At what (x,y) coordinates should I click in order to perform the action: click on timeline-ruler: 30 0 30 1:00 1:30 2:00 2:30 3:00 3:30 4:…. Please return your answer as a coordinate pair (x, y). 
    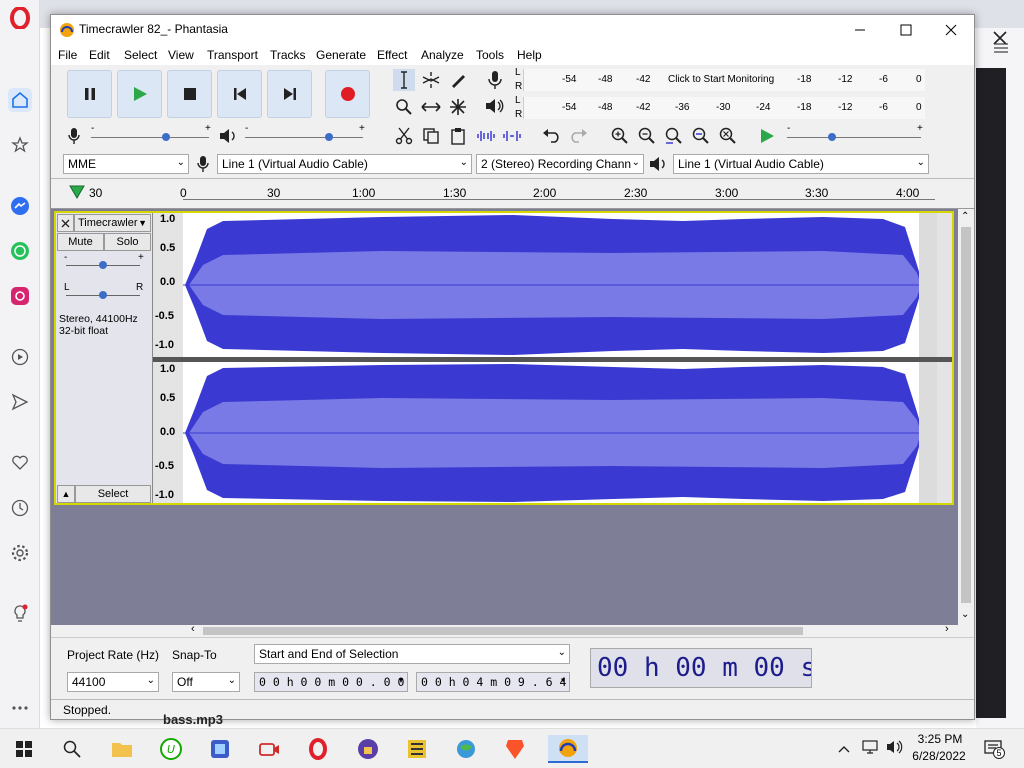
    Looking at the image, I should click on (512, 194).